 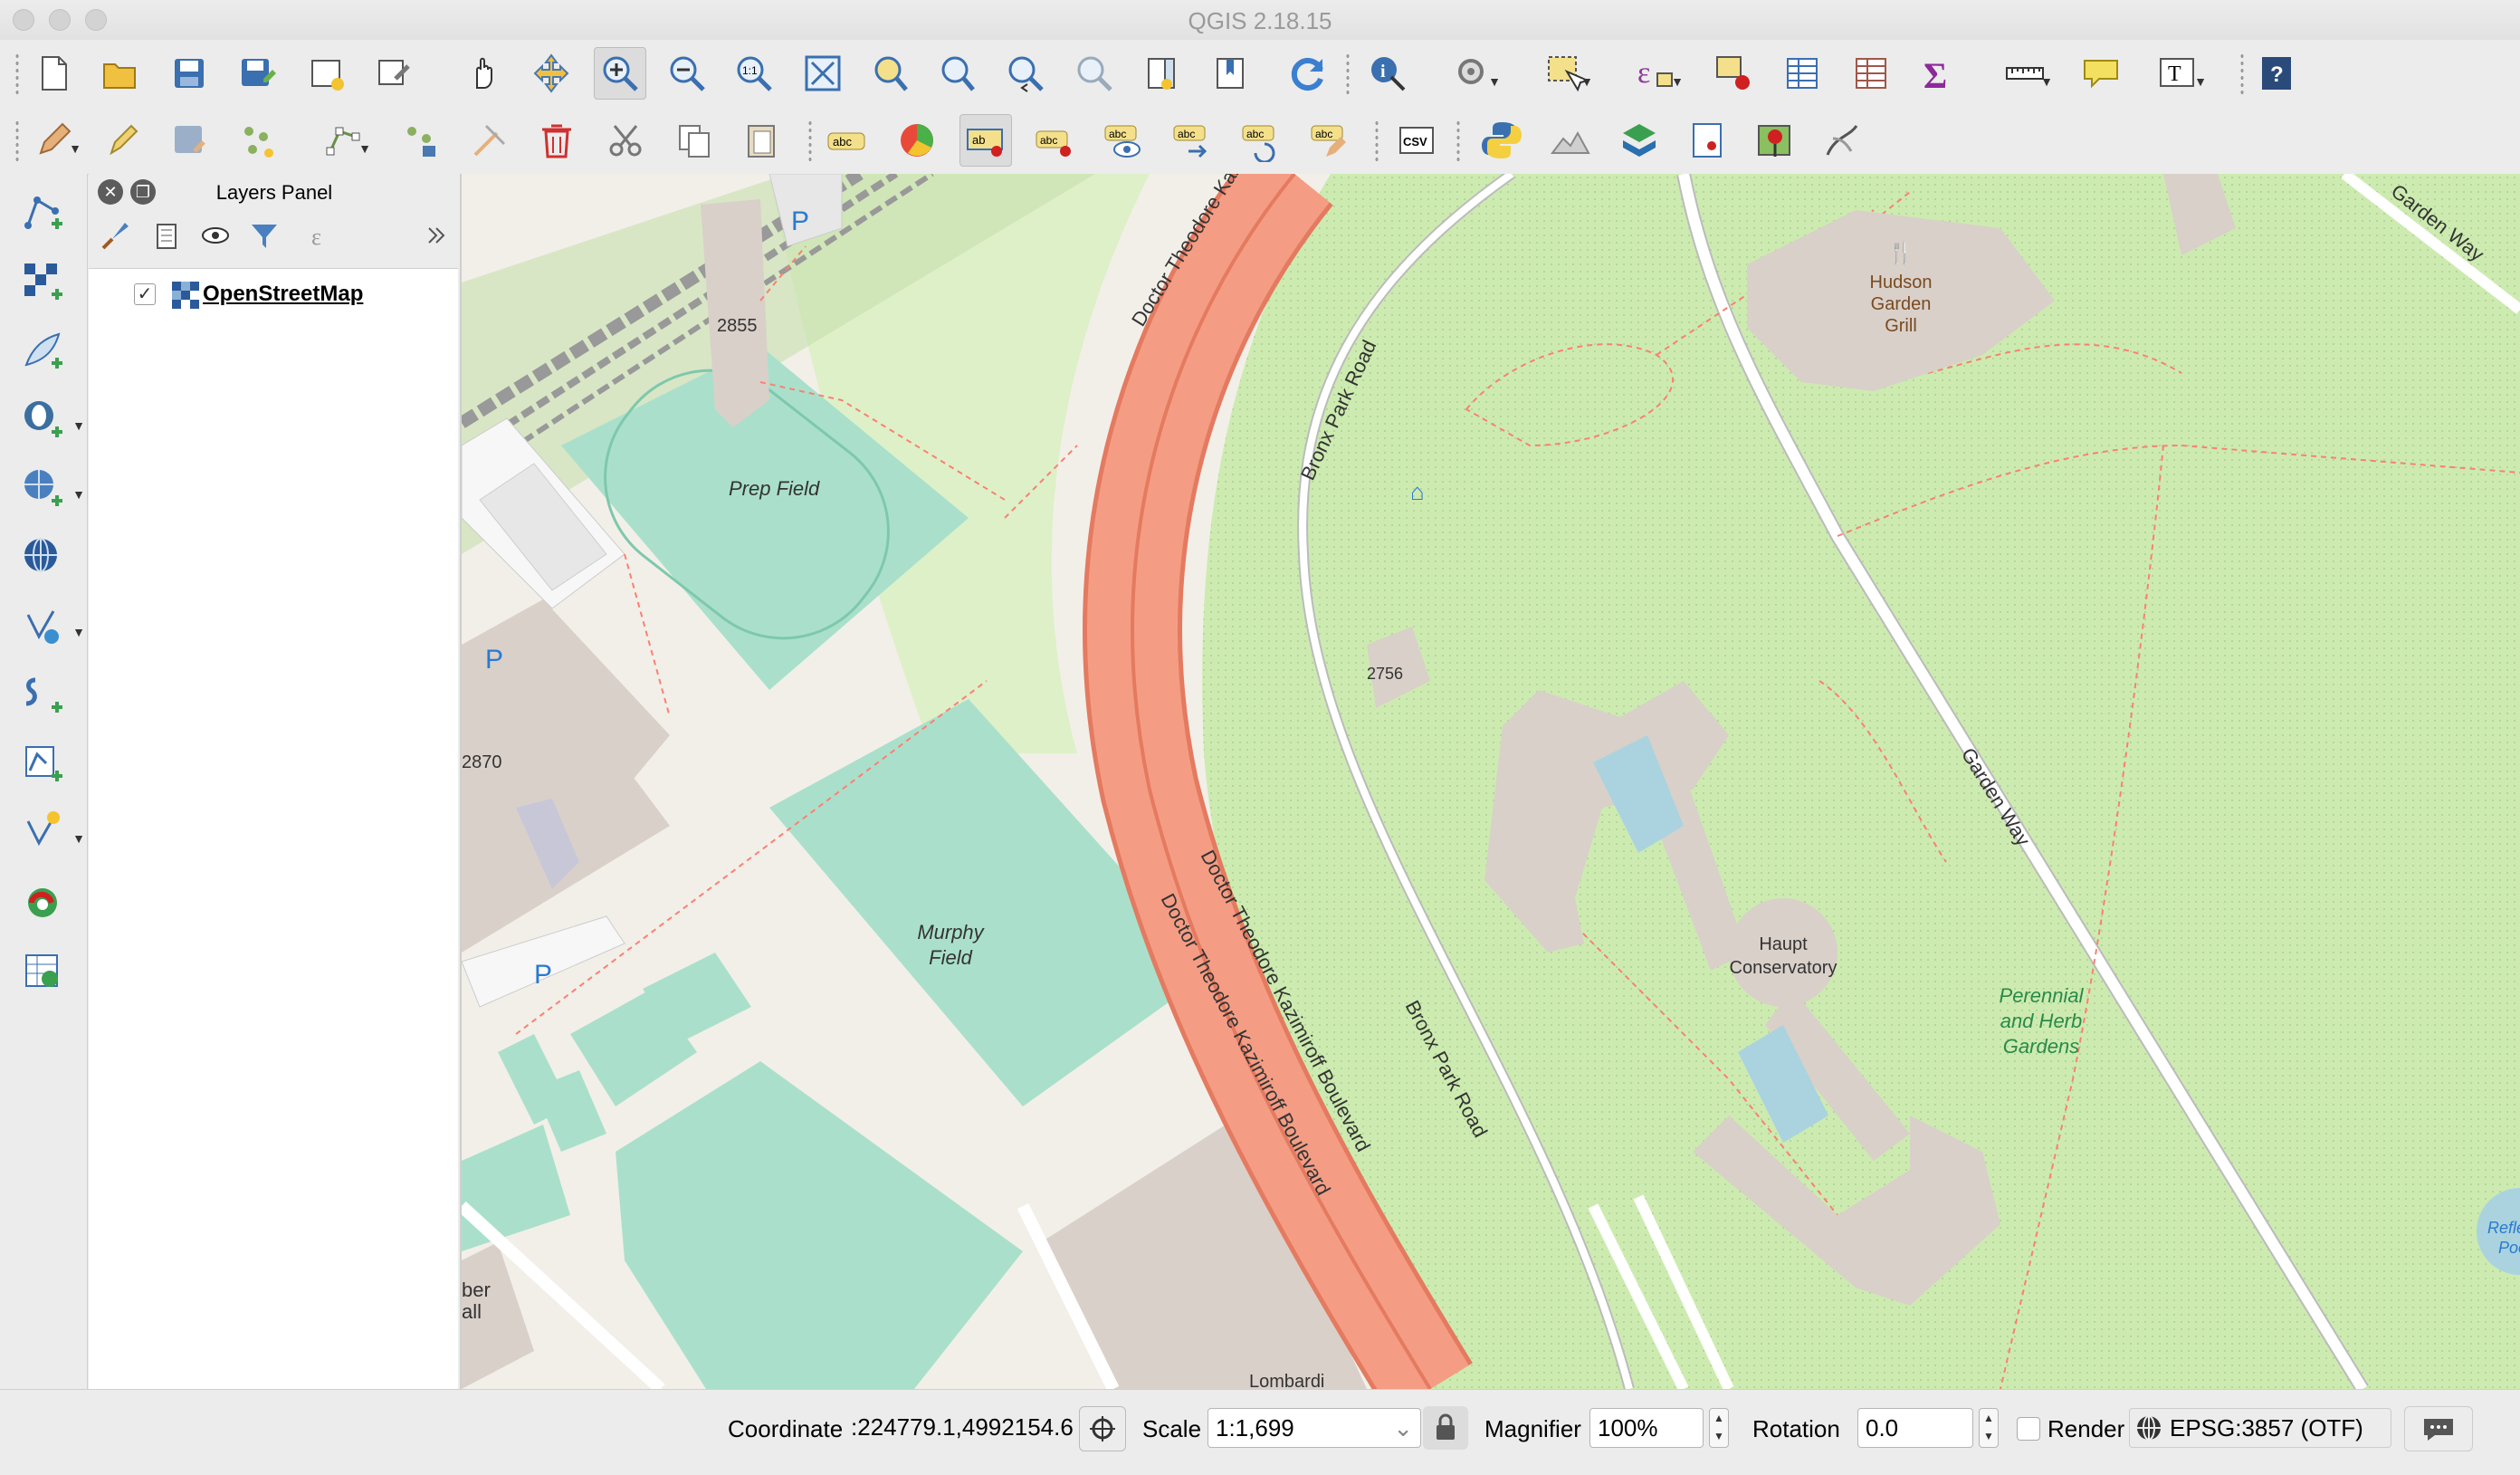 What do you see at coordinates (551, 73) in the screenshot?
I see `pan-to-selection-icon` at bounding box center [551, 73].